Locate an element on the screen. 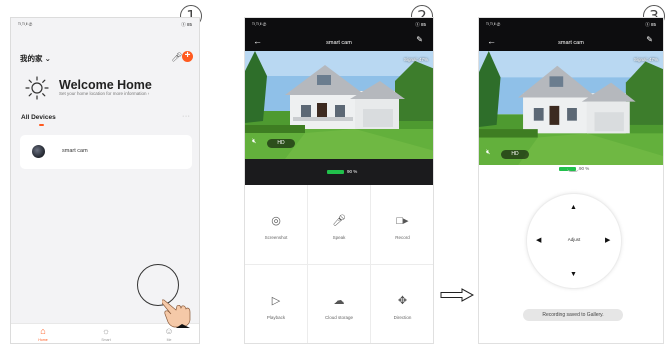 This screenshot has width=665, height=344. home-icon: ⌂ is located at coordinates (43, 331).